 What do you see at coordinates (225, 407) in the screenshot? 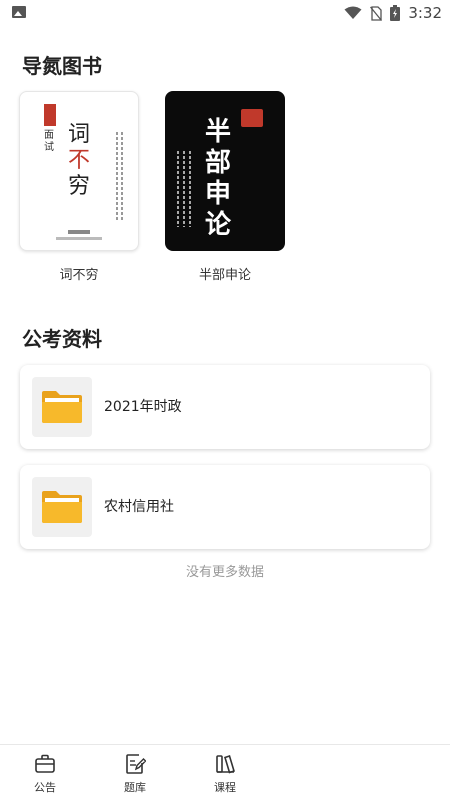
I see `material-item: 2021年时政` at bounding box center [225, 407].